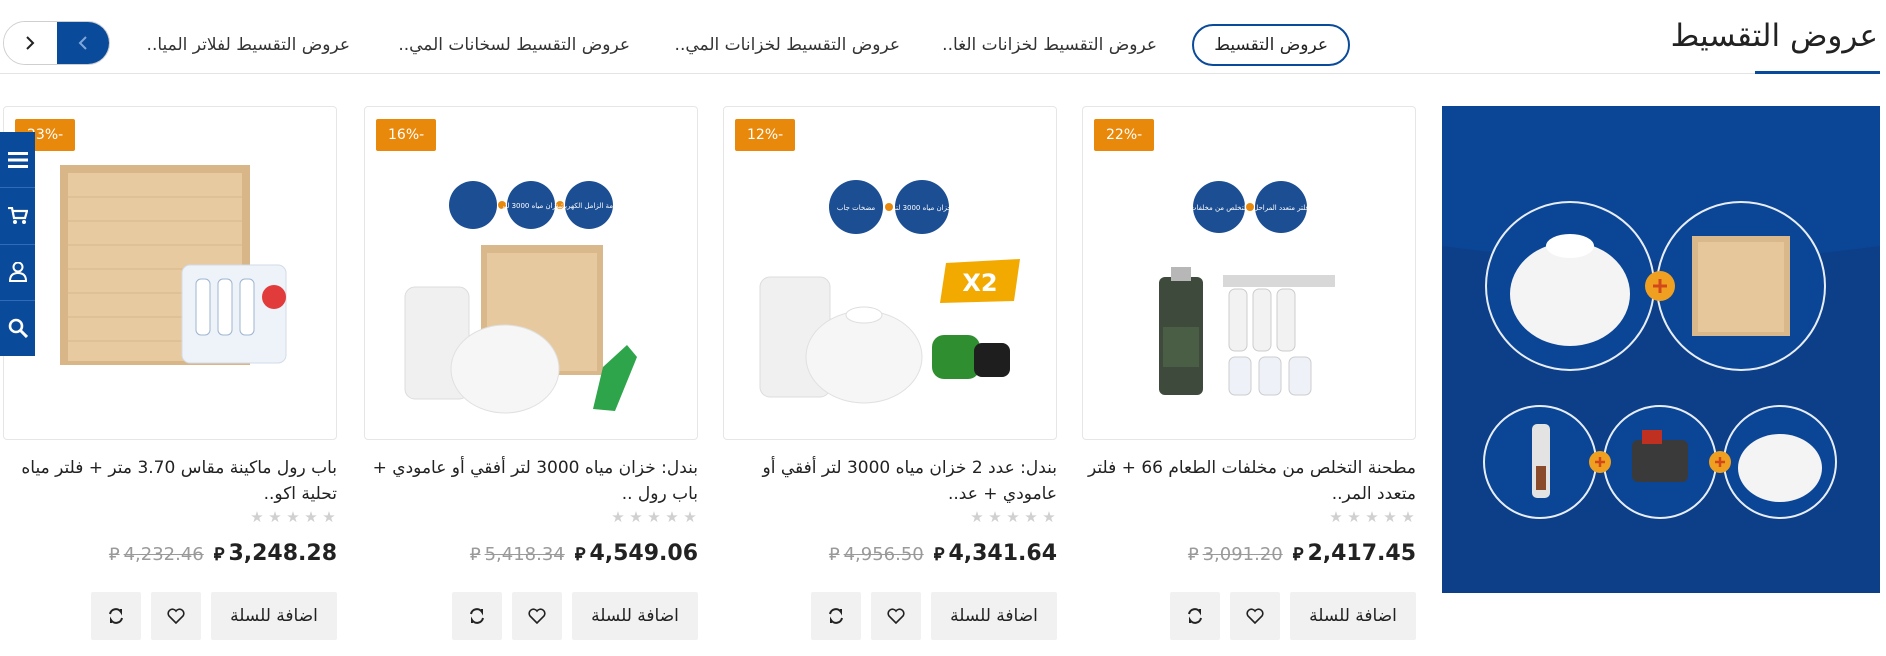 The image size is (1886, 656). Describe the element at coordinates (1124, 135) in the screenshot. I see `discount-badge: 22%-` at that location.